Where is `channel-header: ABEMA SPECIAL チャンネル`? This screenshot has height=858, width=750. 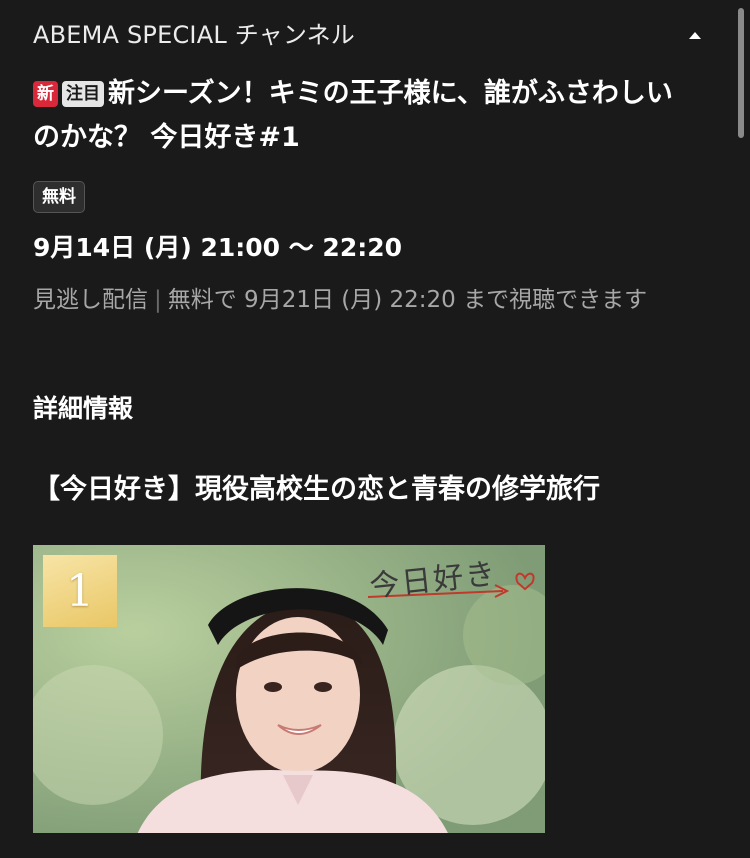
channel-header: ABEMA SPECIAL チャンネル is located at coordinates (367, 35).